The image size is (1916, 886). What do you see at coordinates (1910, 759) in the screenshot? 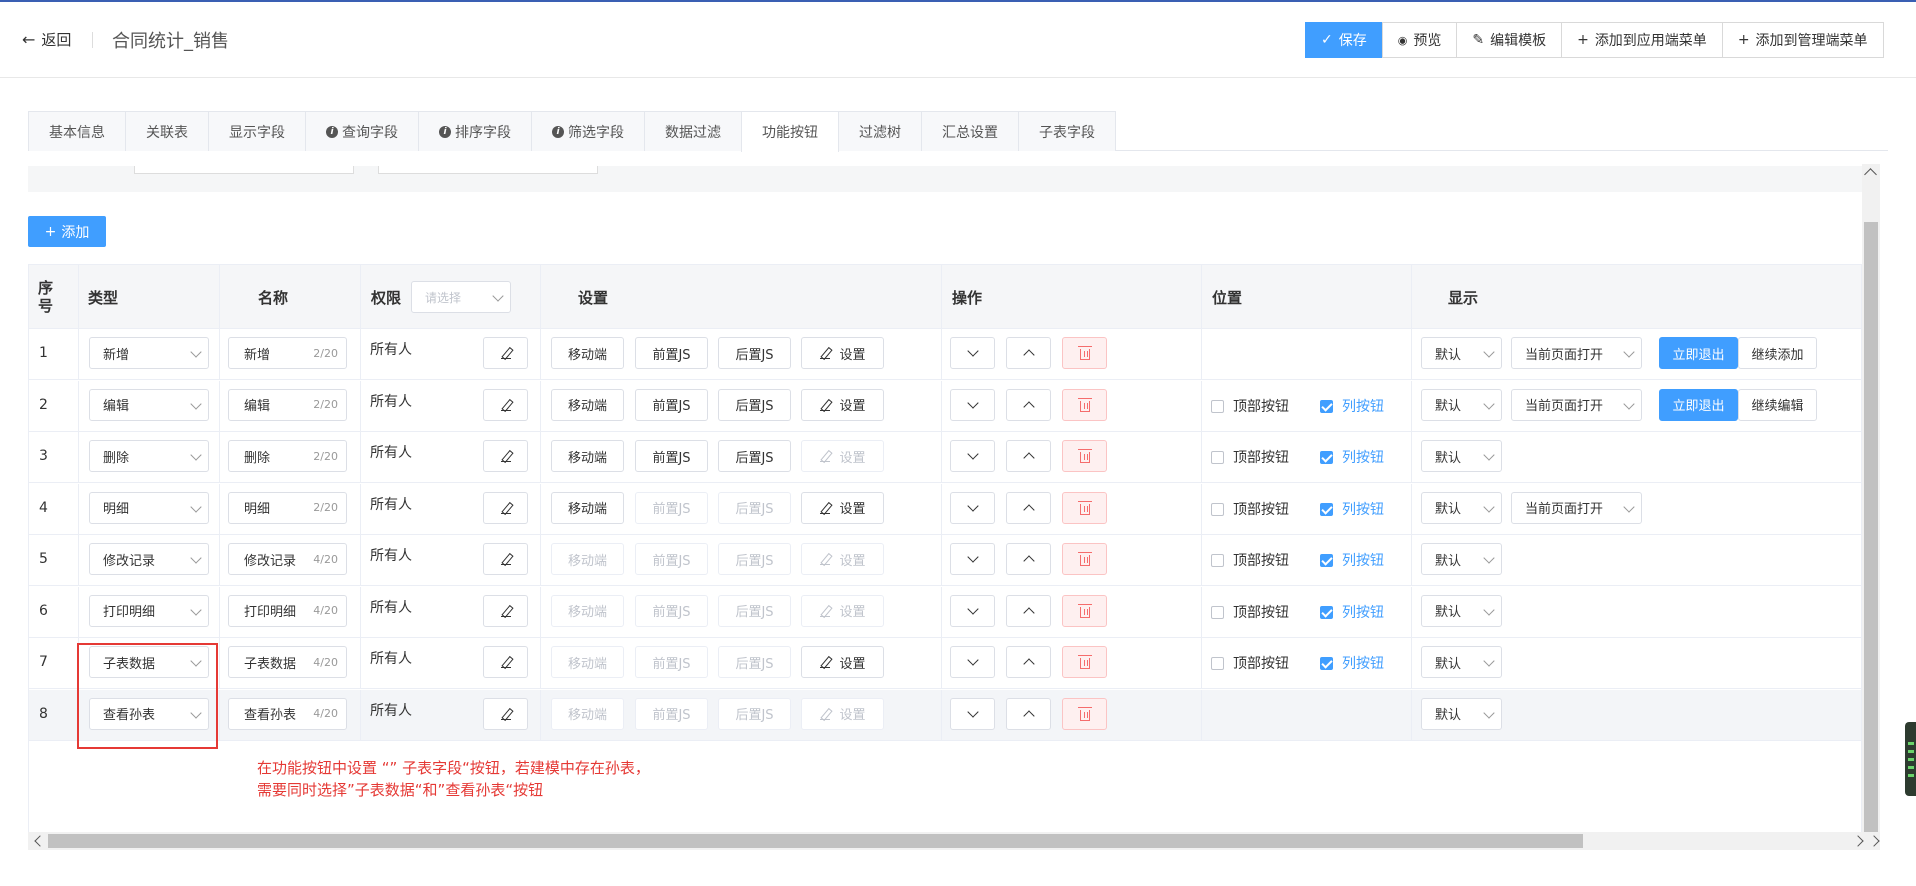
I see `side-widget` at bounding box center [1910, 759].